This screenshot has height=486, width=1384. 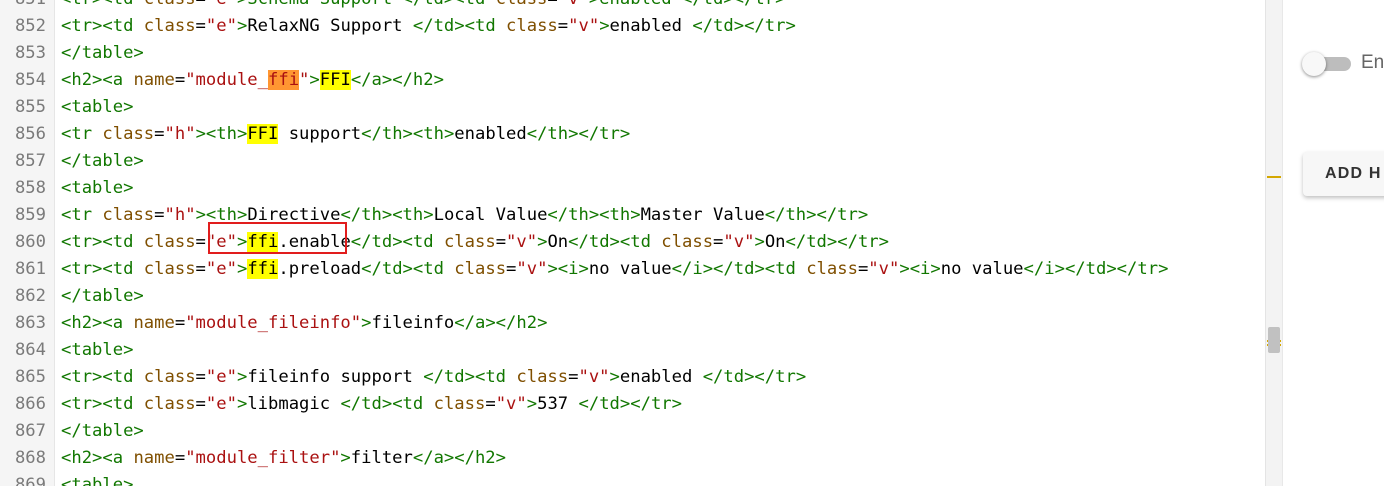 What do you see at coordinates (30, 53) in the screenshot?
I see `line-number: 853` at bounding box center [30, 53].